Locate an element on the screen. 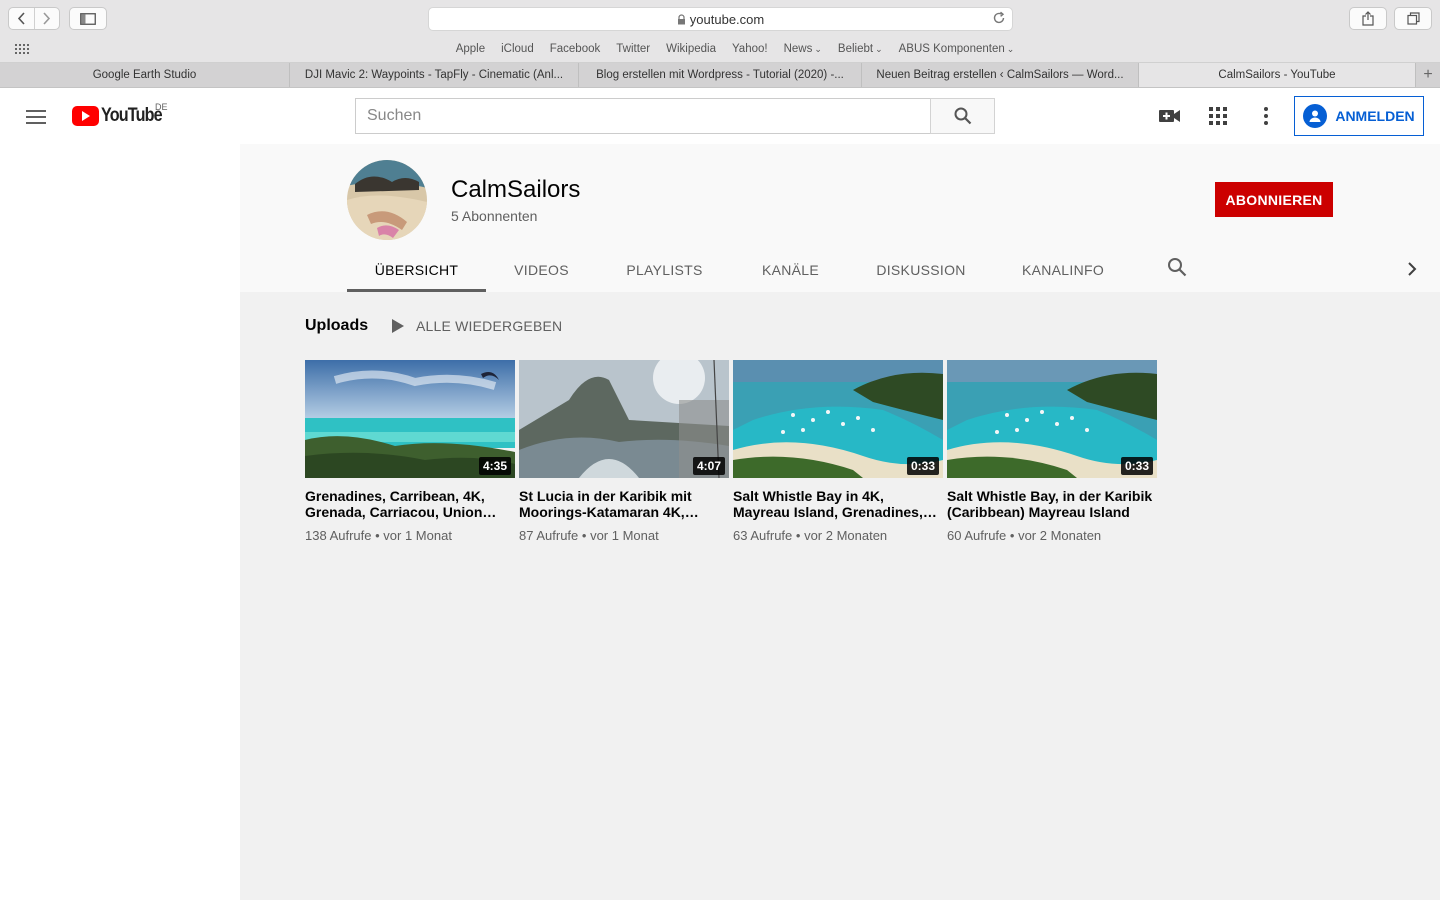 This screenshot has width=1440, height=900. video-thumbnail: 4:35 is located at coordinates (410, 419).